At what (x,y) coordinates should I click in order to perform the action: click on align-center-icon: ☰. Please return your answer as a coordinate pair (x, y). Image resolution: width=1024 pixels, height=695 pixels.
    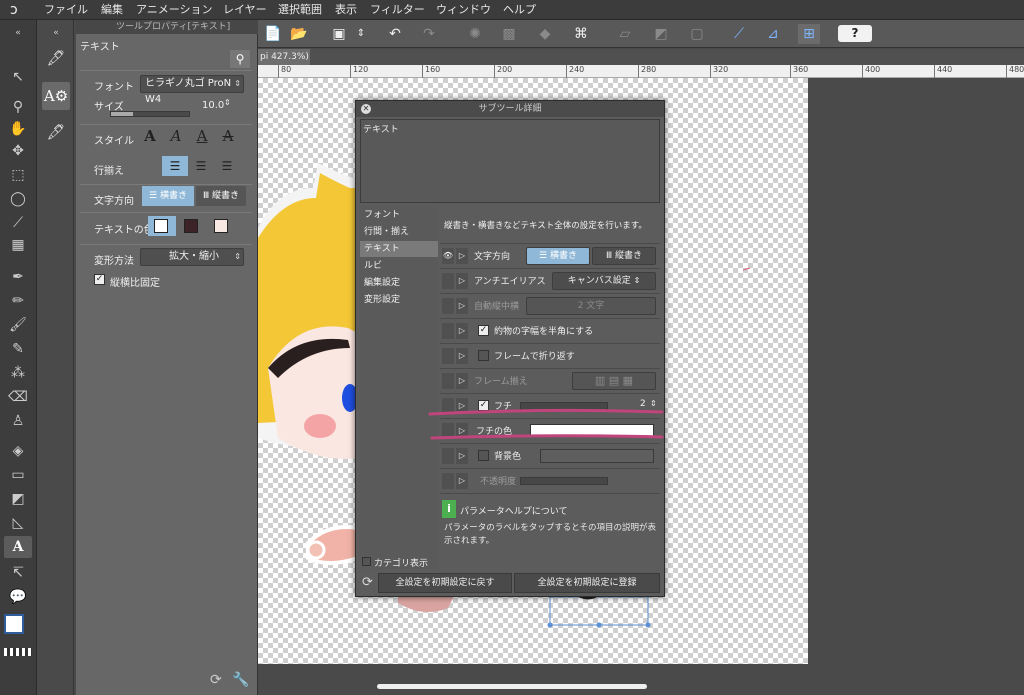
    Looking at the image, I should click on (201, 166).